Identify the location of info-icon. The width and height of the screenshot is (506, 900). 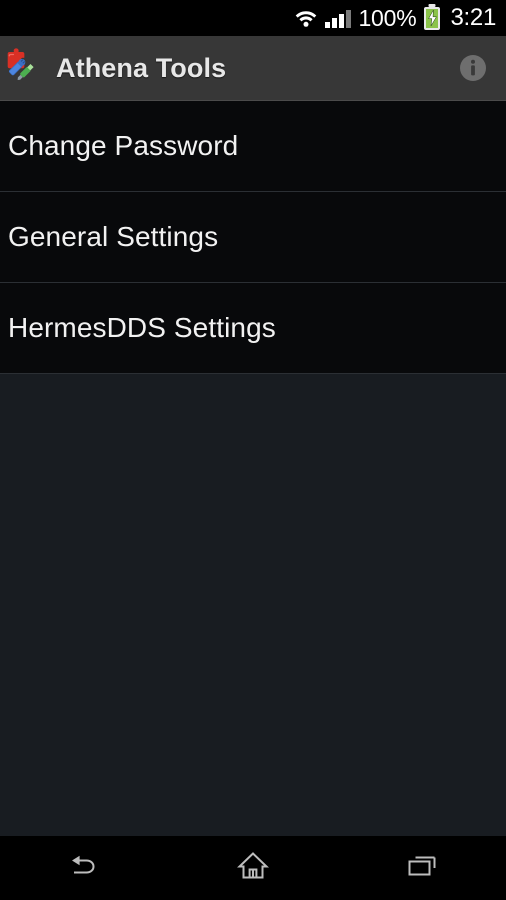
(473, 68).